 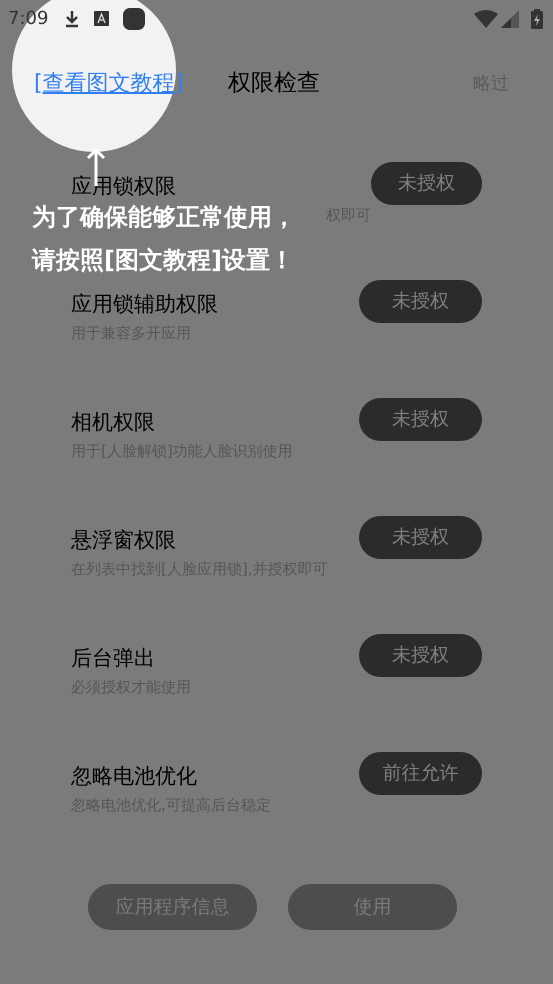 I want to click on permission-title: 后台弹出, so click(x=113, y=658).